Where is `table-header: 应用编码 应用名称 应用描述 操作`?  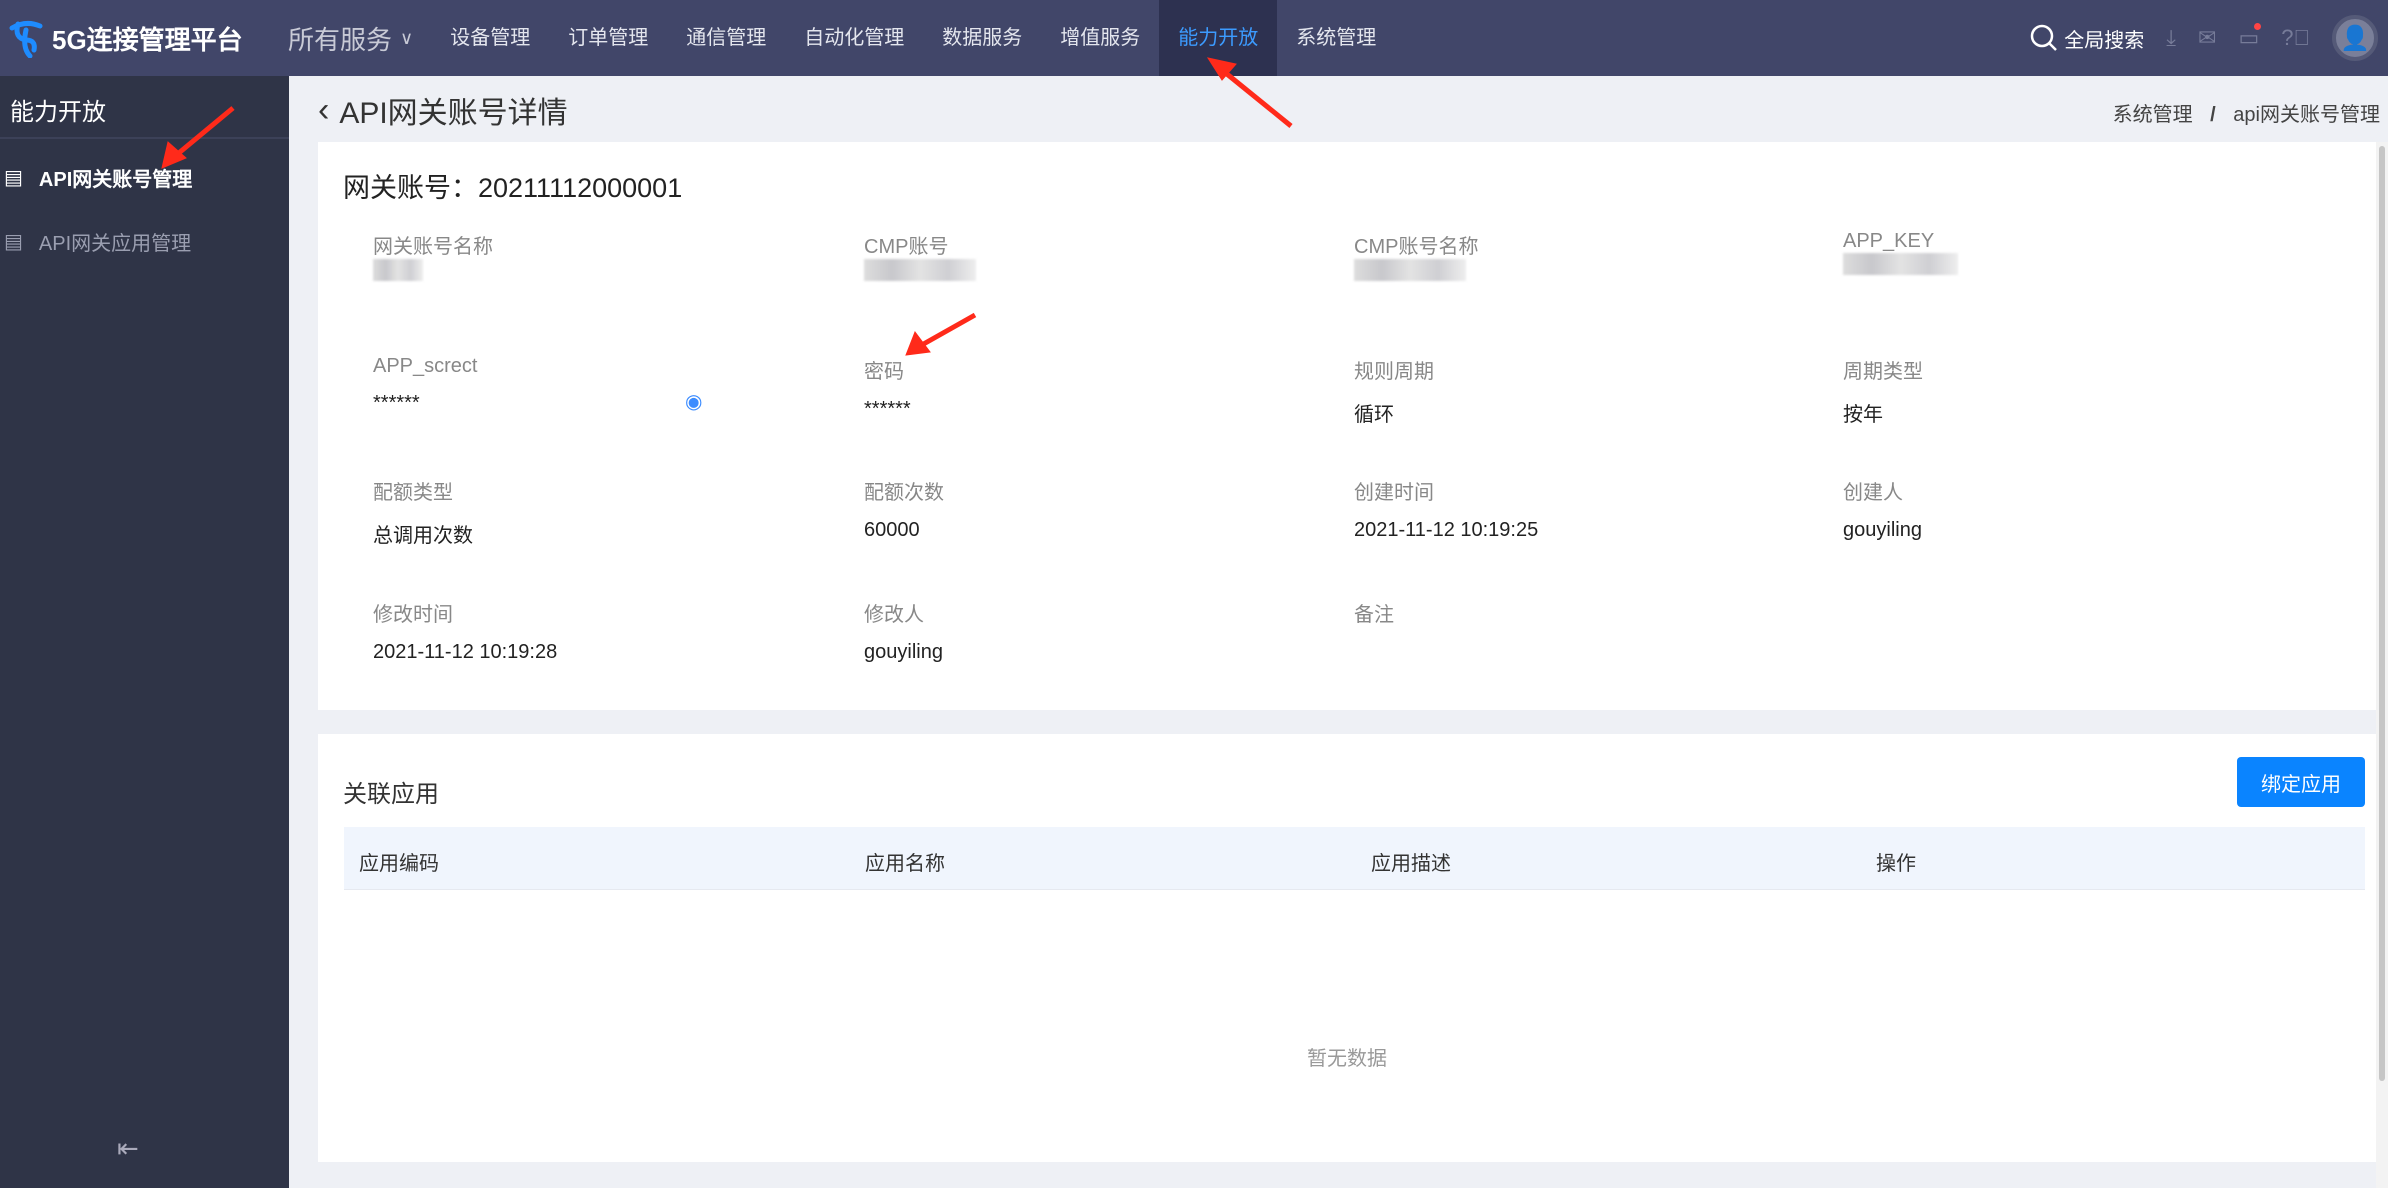 table-header: 应用编码 应用名称 应用描述 操作 is located at coordinates (1354, 858).